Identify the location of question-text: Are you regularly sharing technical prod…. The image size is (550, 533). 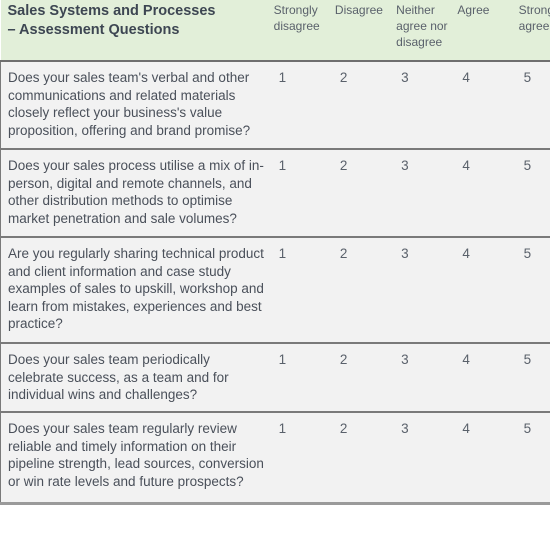
(137, 290).